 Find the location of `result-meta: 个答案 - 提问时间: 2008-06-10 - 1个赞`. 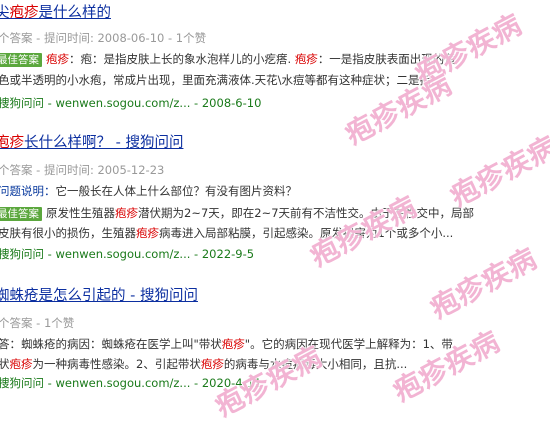

result-meta: 个答案 - 提问时间: 2008-06-10 - 1个赞 is located at coordinates (103, 38).